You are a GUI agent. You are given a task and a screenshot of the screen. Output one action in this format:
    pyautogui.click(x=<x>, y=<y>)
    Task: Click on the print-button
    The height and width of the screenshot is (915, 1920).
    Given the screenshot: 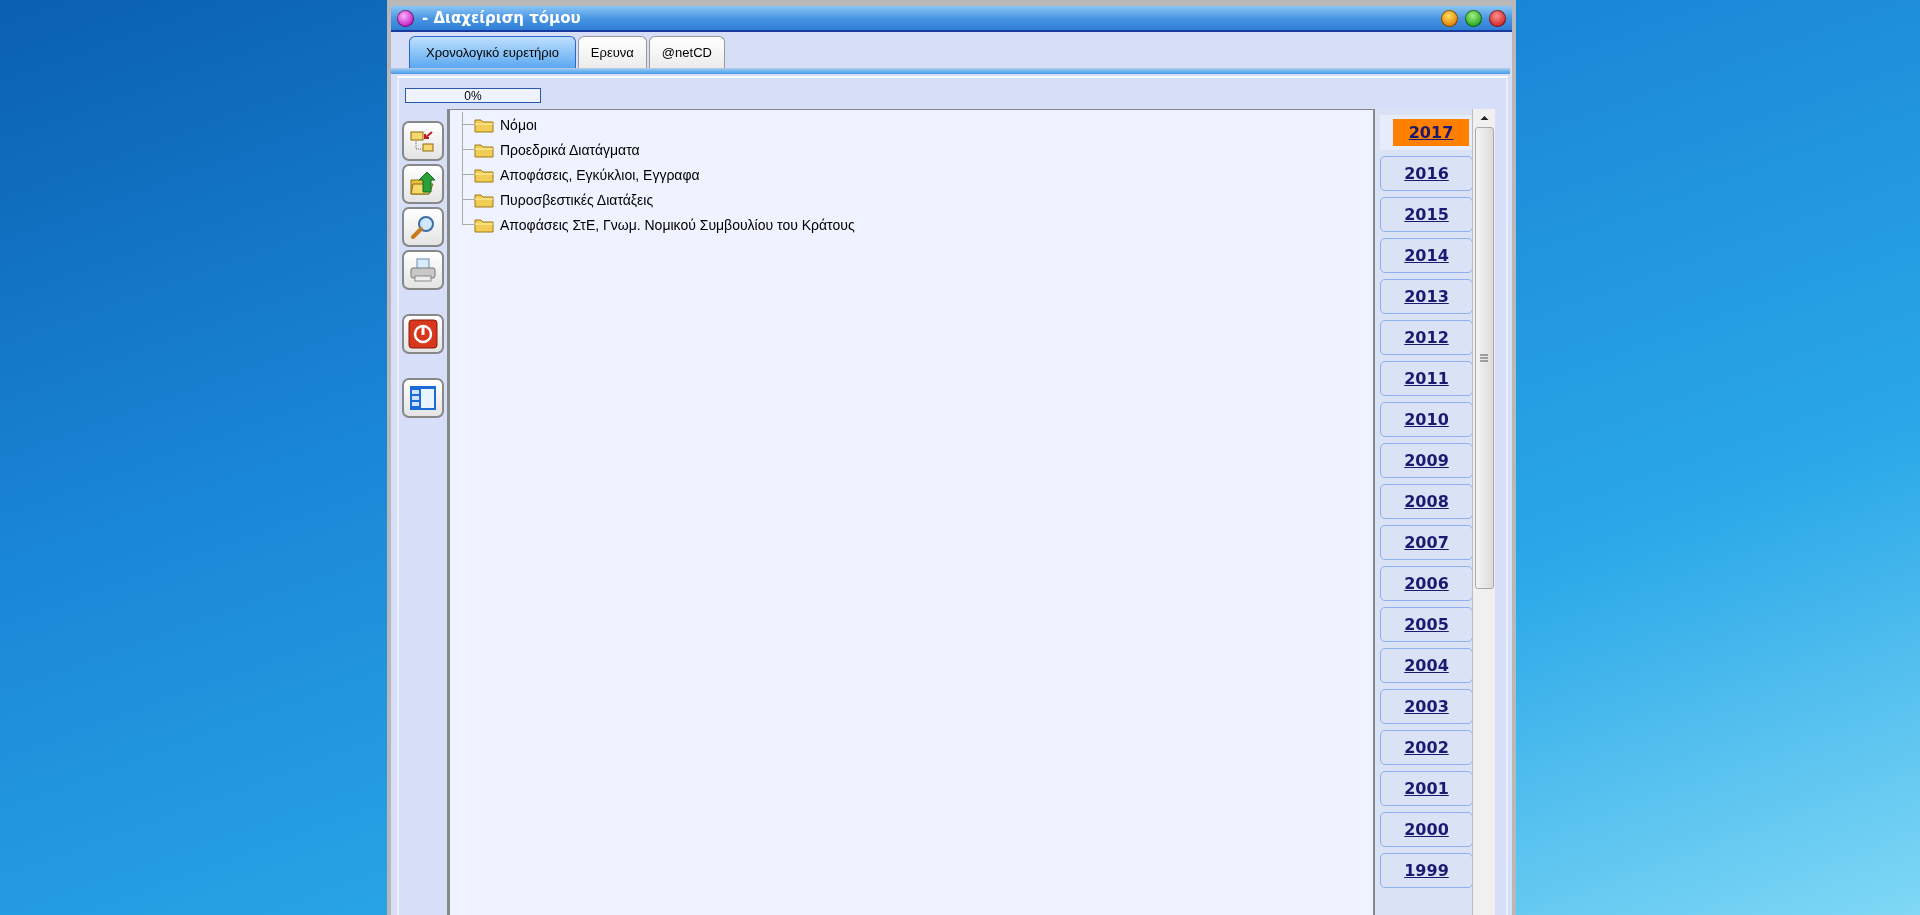 What is the action you would take?
    pyautogui.click(x=423, y=270)
    